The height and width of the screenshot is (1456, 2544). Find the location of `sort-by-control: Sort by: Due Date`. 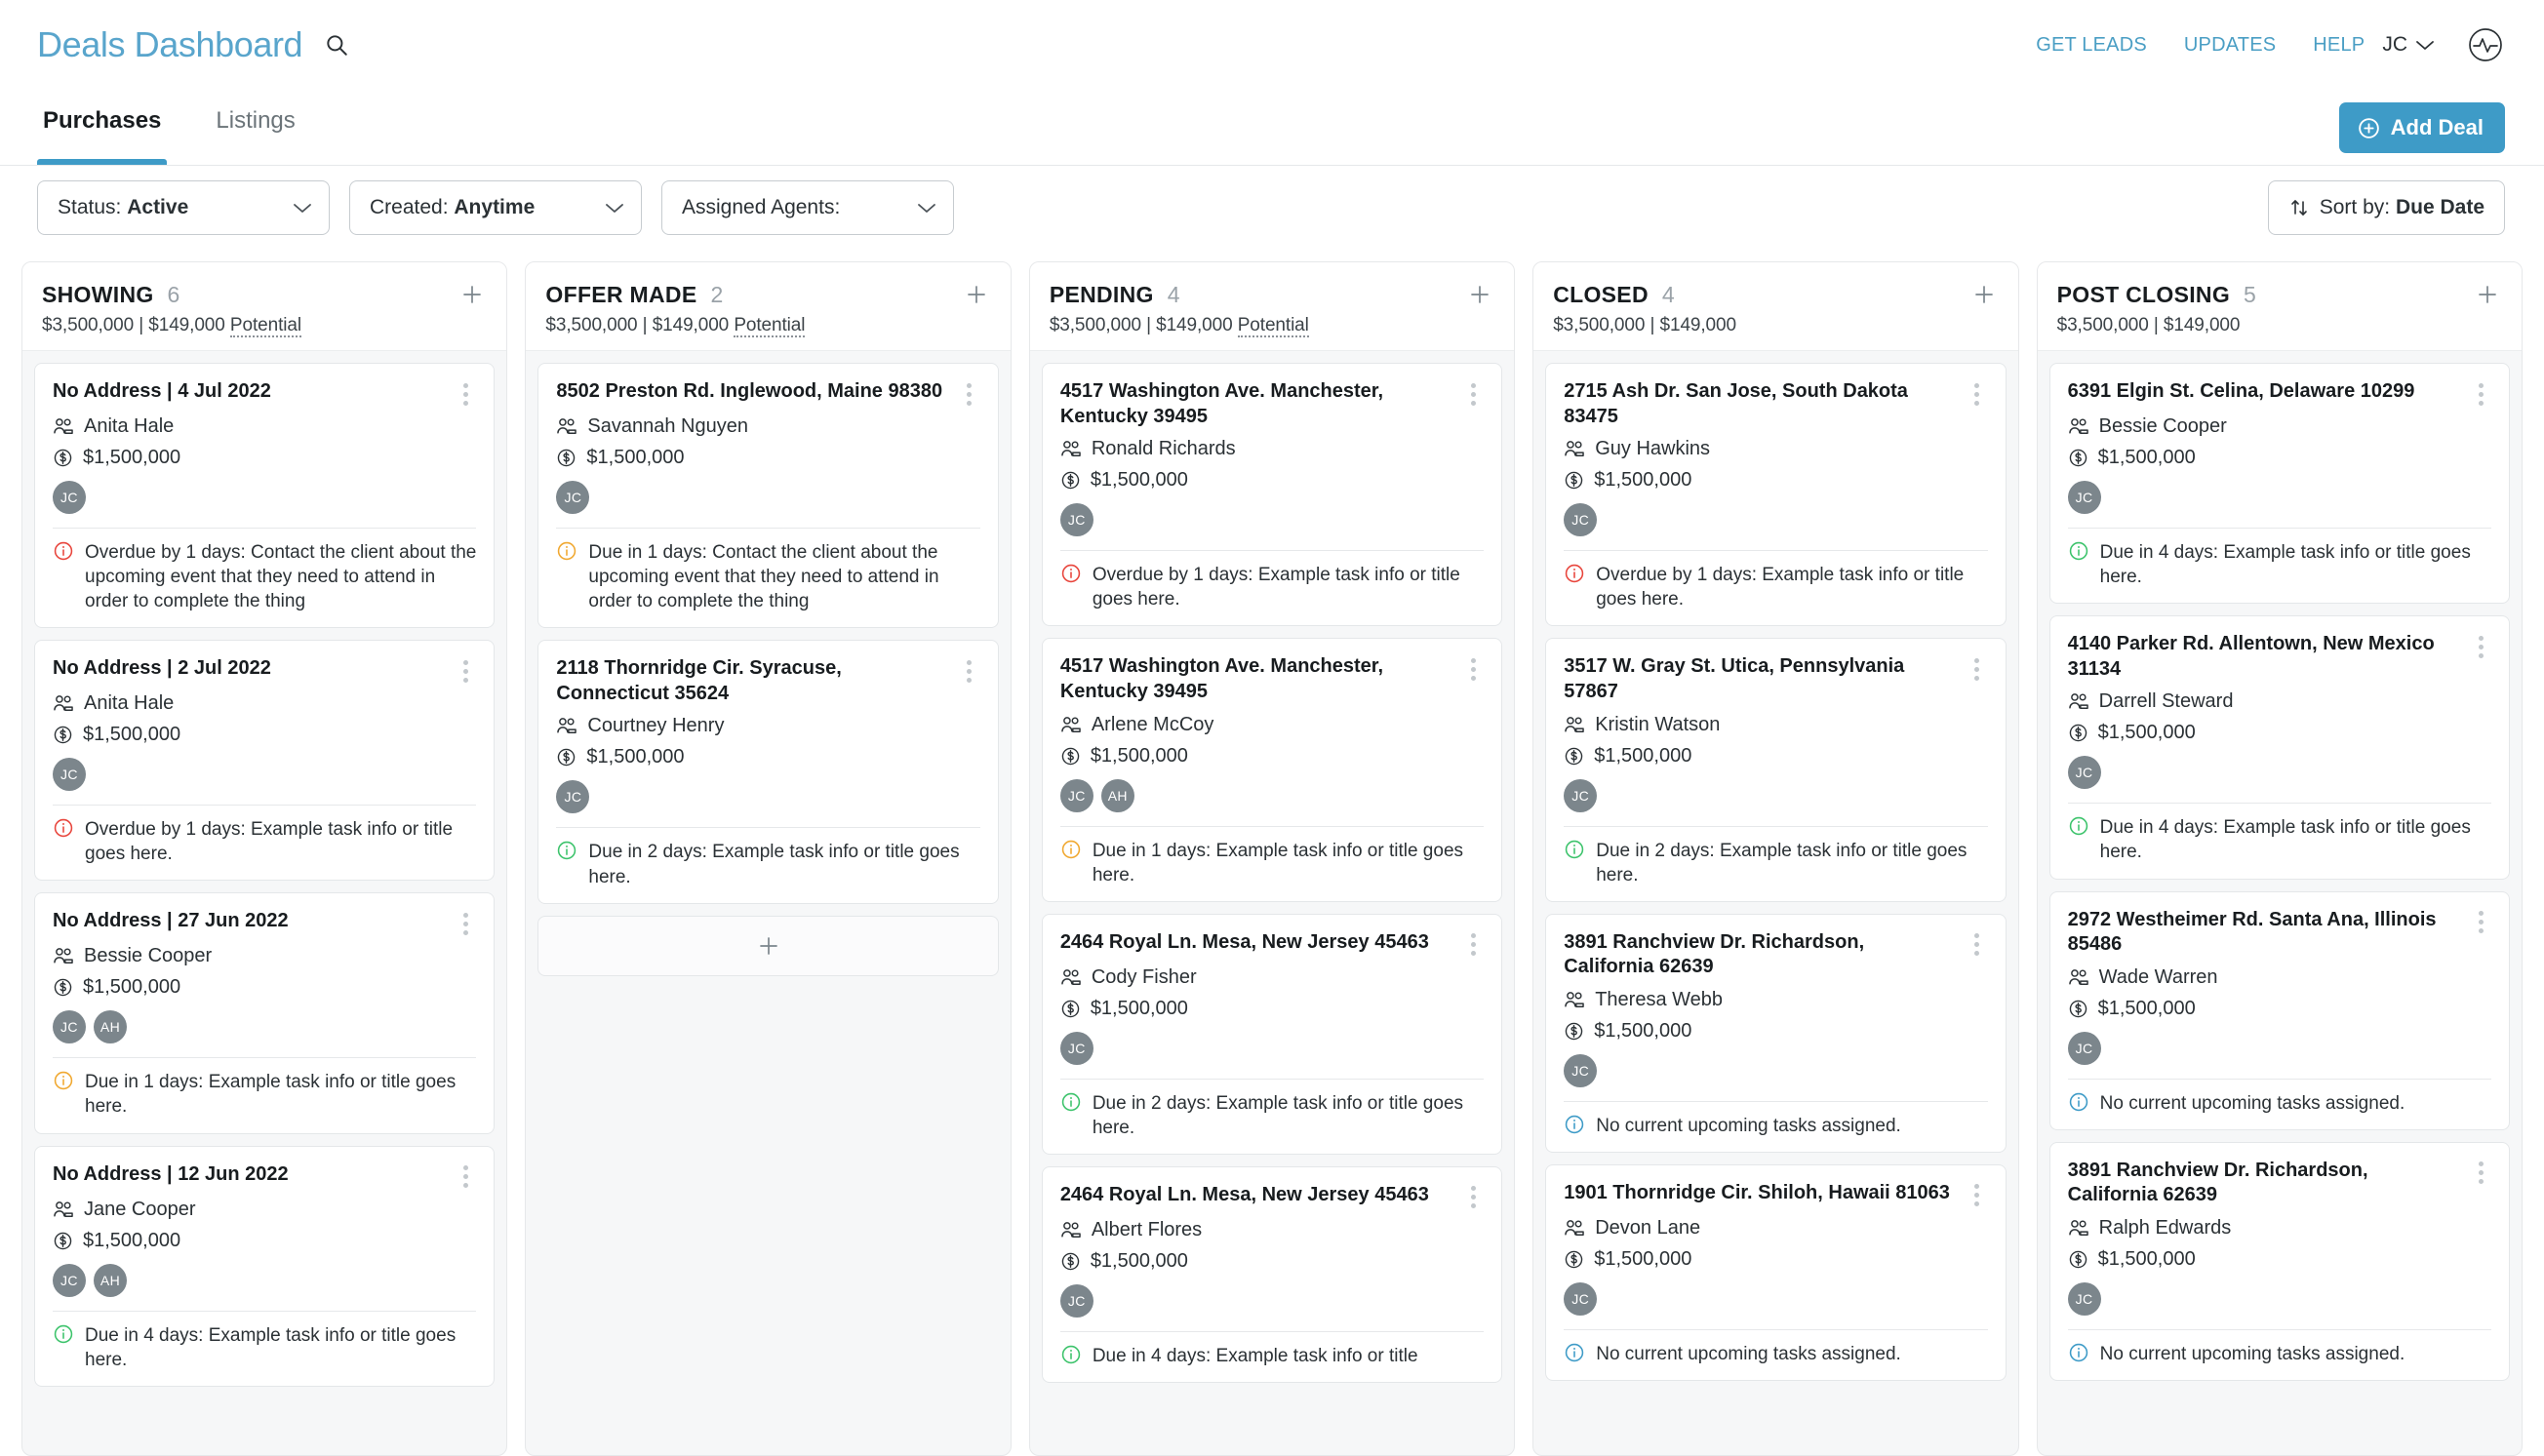

sort-by-control: Sort by: Due Date is located at coordinates (2386, 207).